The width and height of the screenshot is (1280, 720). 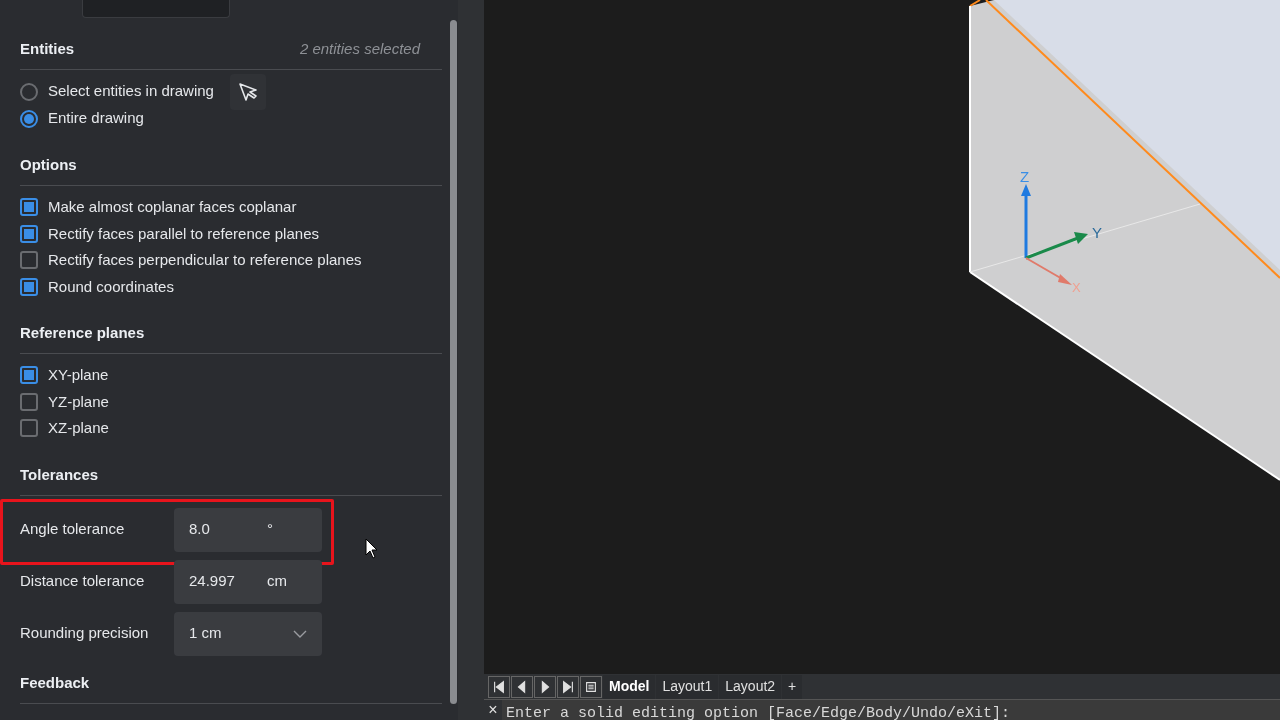 I want to click on field-label: Angle tolerance, so click(x=73, y=529).